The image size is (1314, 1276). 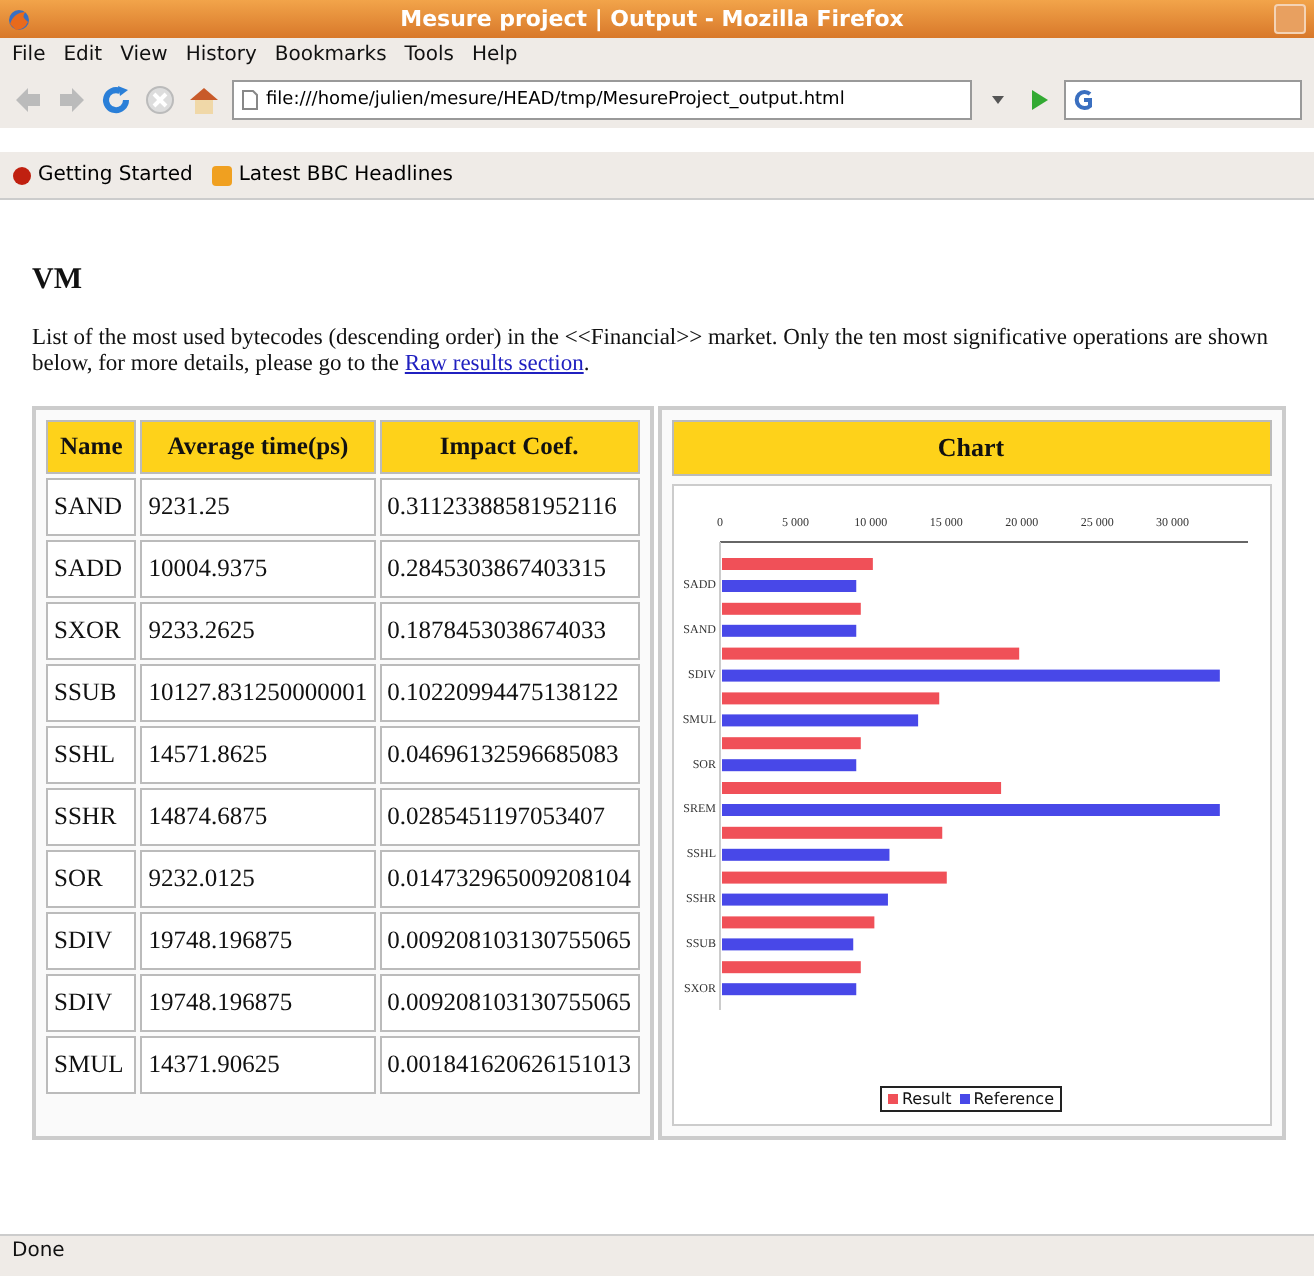 I want to click on table-cell: 0.10220994475138122, so click(x=509, y=693).